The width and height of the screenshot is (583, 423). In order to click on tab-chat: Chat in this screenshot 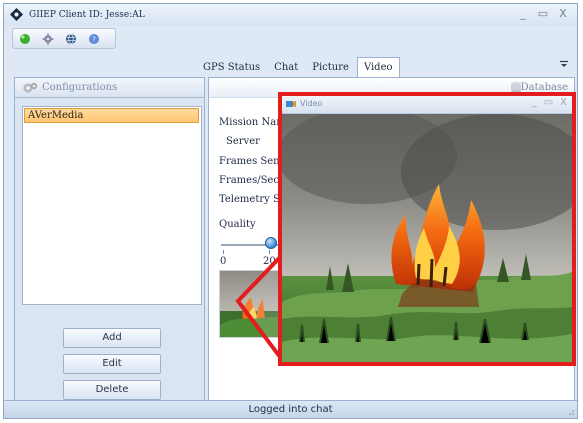, I will do `click(286, 68)`.